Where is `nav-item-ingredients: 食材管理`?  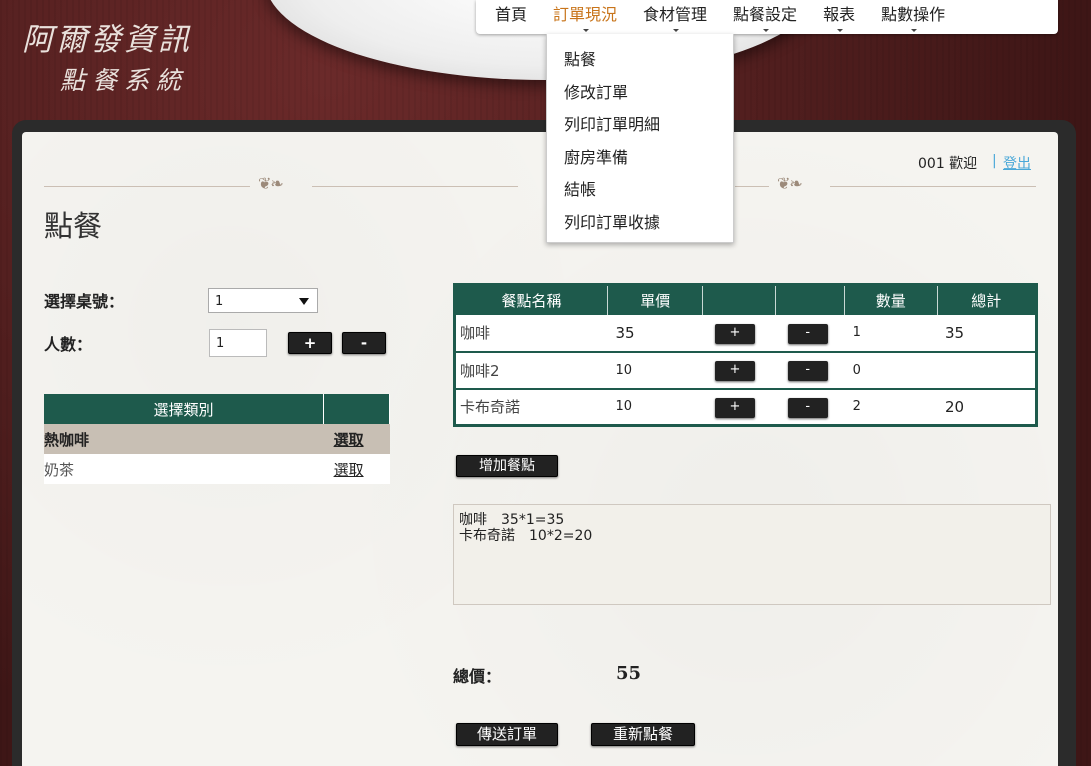
nav-item-ingredients: 食材管理 is located at coordinates (675, 17).